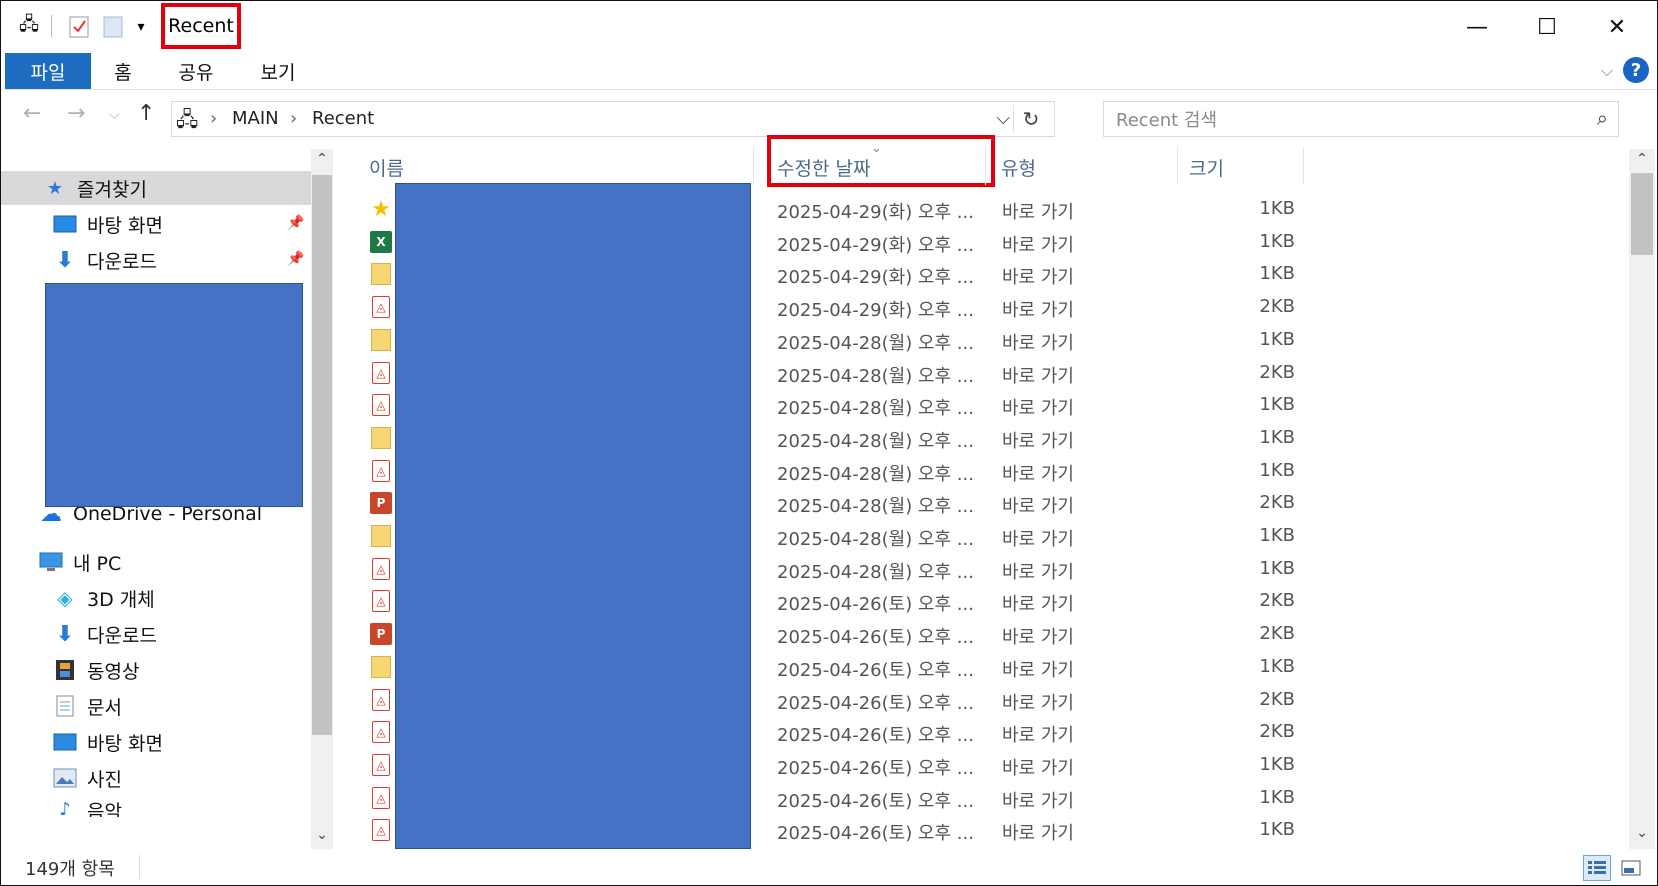 The image size is (1658, 886). I want to click on ribbon-tabs: 파일 홈 공유 보기 ⌵ ?, so click(829, 71).